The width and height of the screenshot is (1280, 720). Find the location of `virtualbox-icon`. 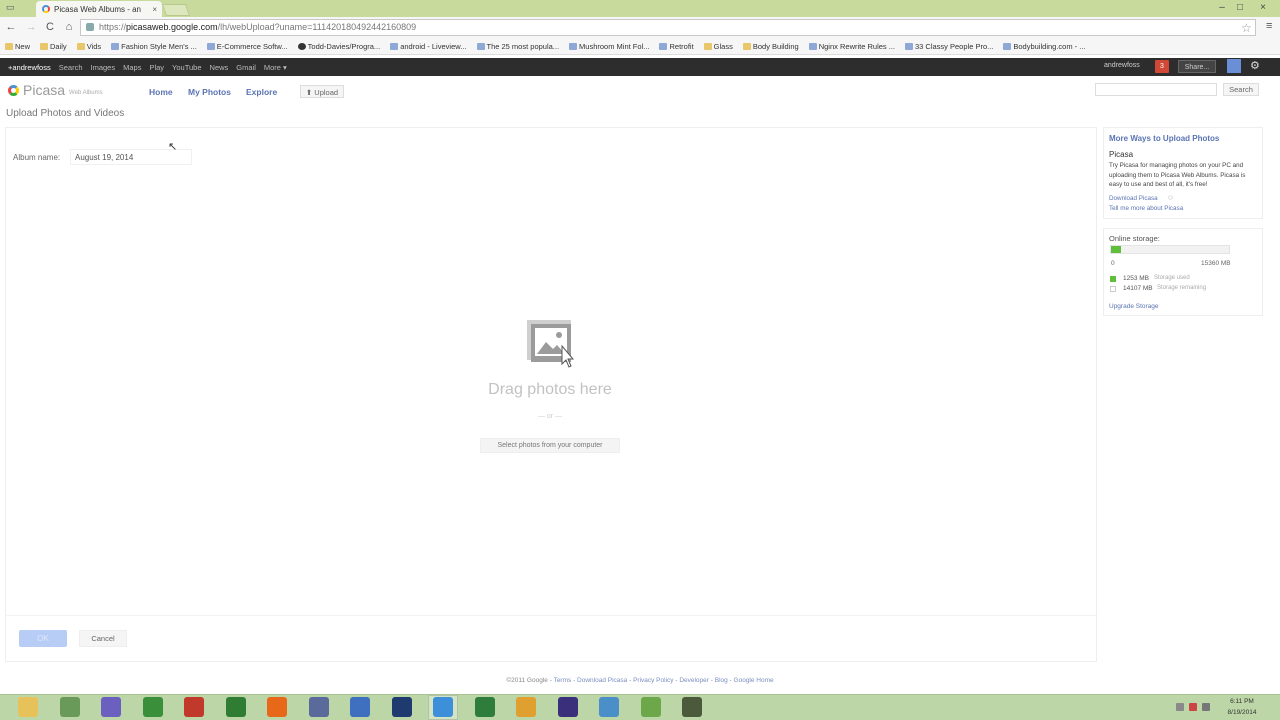

virtualbox-icon is located at coordinates (360, 707).